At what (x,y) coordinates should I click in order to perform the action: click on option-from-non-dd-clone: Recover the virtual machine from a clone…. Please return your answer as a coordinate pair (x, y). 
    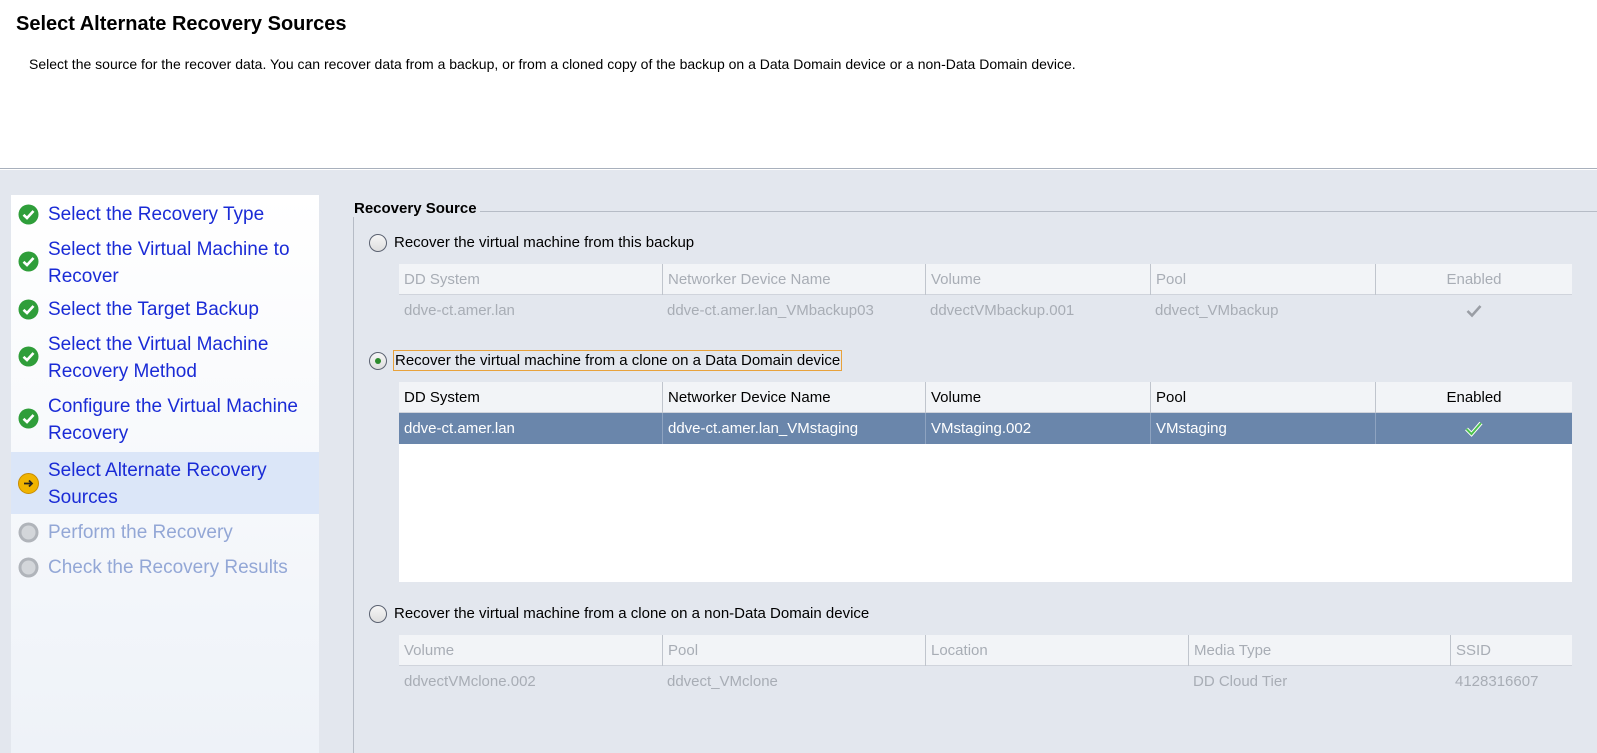
    Looking at the image, I should click on (619, 613).